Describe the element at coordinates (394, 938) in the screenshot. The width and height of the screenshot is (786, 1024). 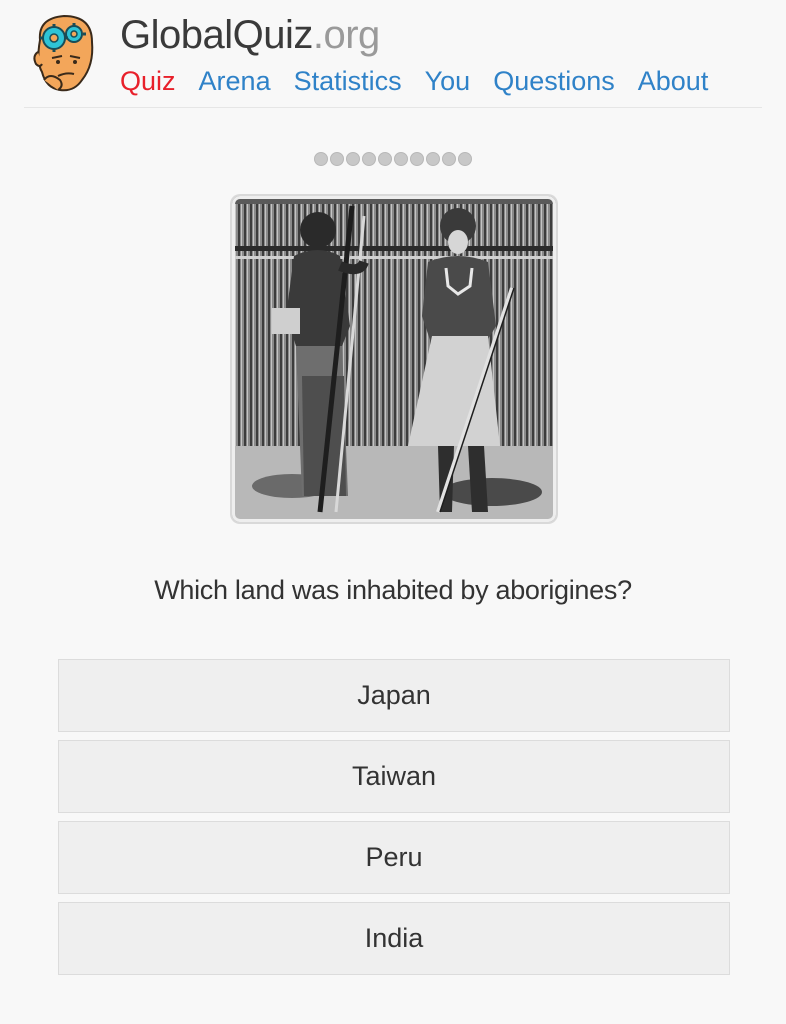
I see `answer-option-india: India` at that location.